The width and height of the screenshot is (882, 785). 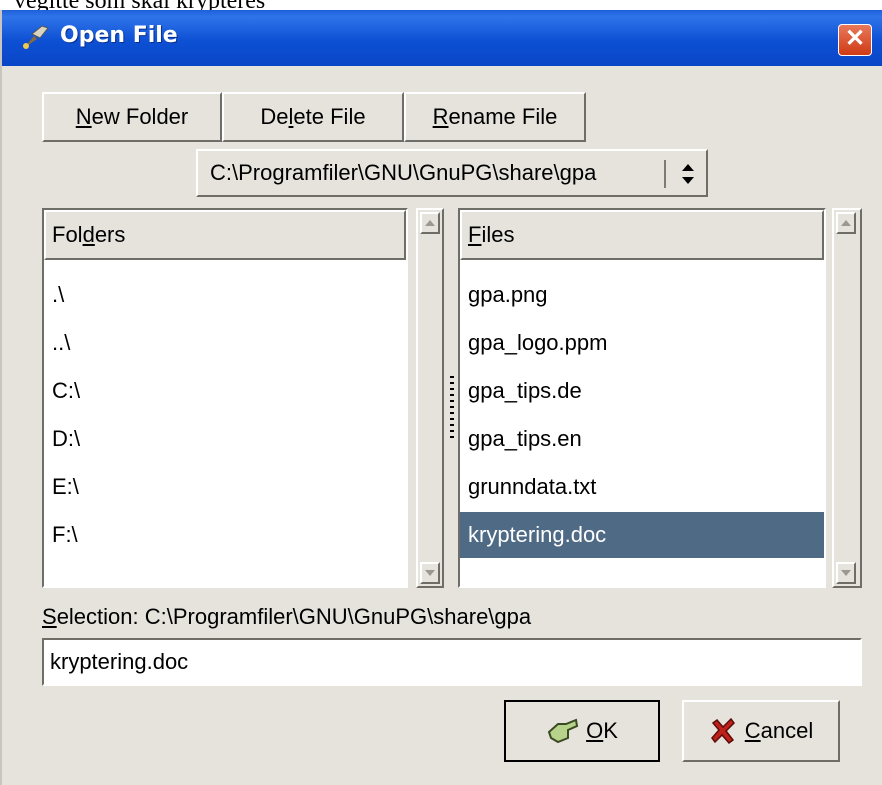 I want to click on folders-scroll-up-button, so click(x=430, y=223).